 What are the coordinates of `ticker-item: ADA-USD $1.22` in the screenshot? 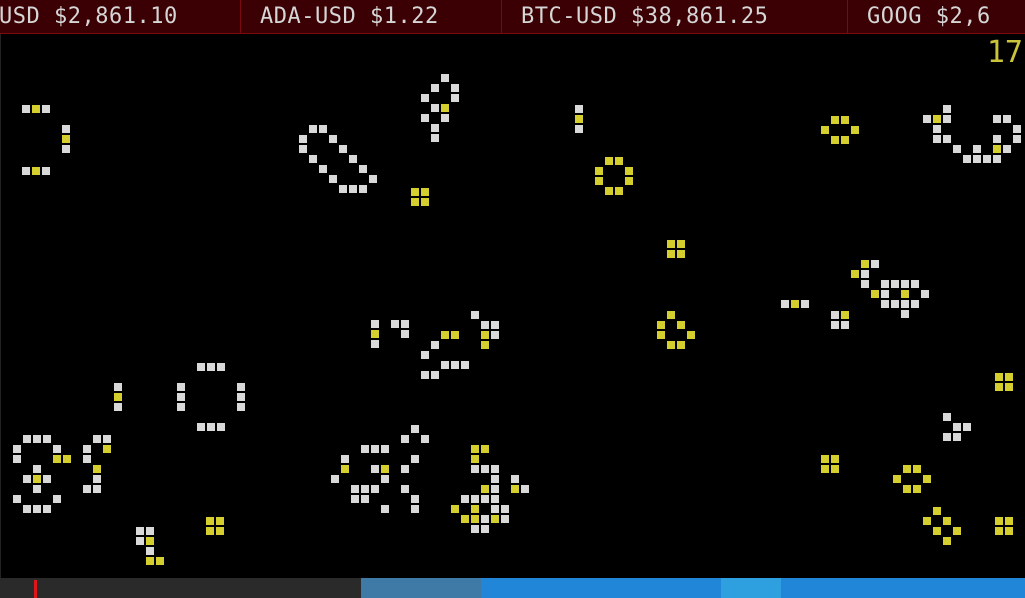 It's located at (349, 16).